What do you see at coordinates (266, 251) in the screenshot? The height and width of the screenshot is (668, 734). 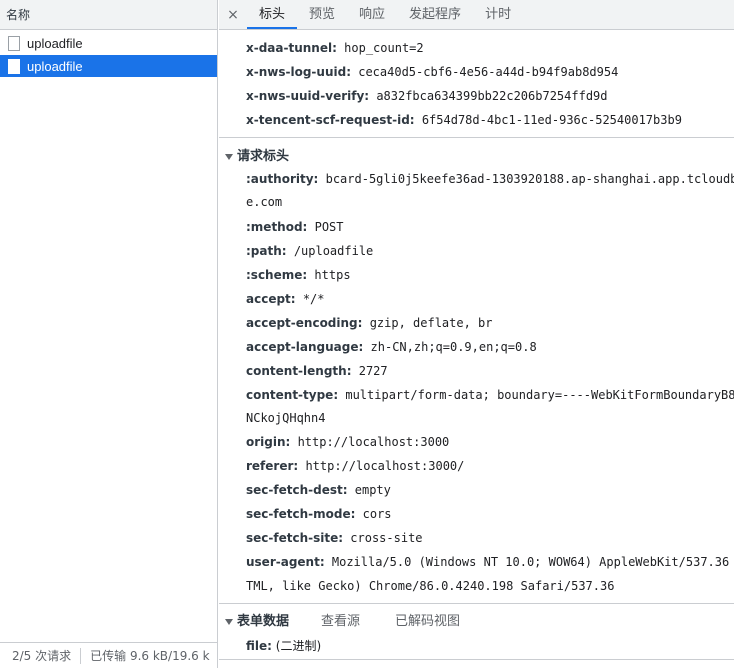 I see `header-key: :path:` at bounding box center [266, 251].